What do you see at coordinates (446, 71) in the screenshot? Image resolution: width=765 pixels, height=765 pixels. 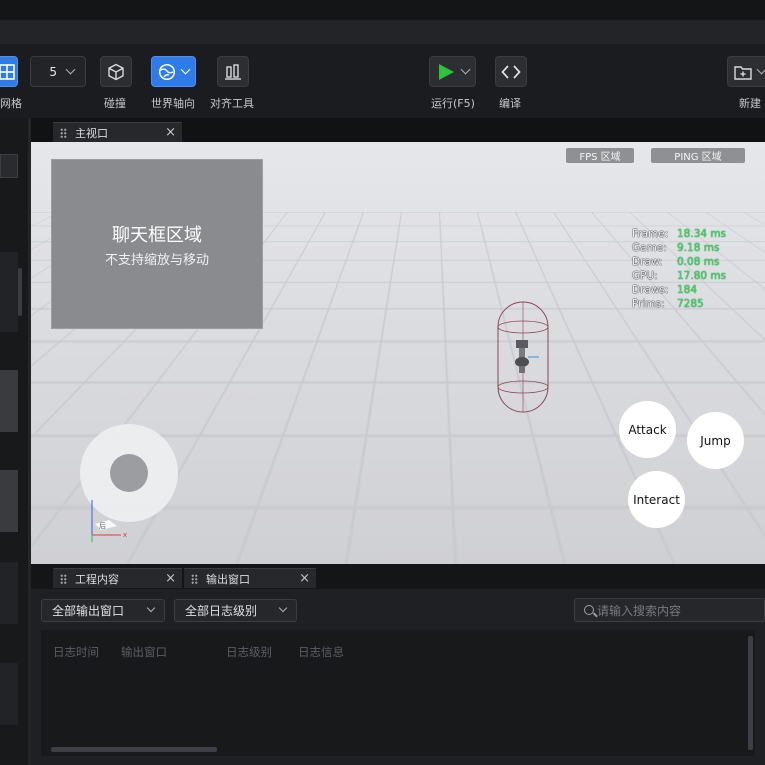 I see `play-icon` at bounding box center [446, 71].